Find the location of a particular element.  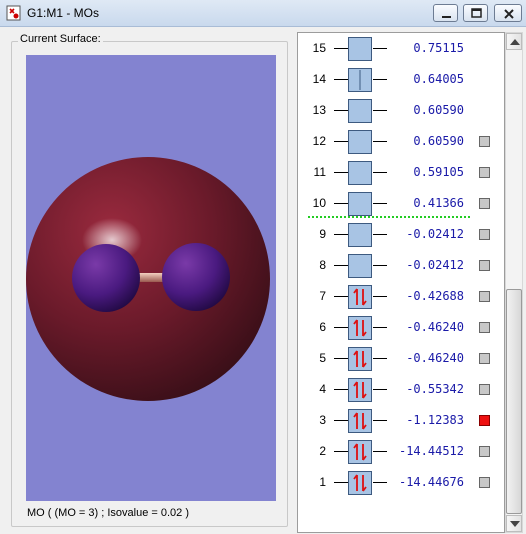

mo-row: 11 0.59105 is located at coordinates (401, 172).